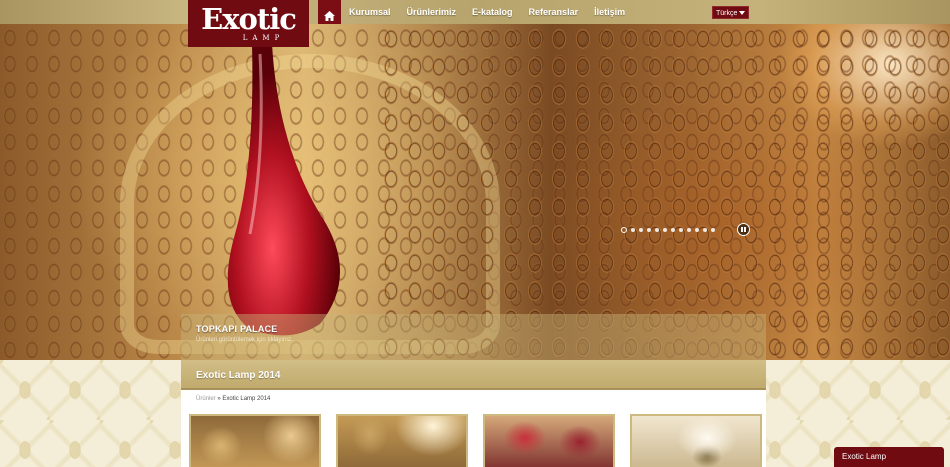 This screenshot has width=950, height=467. I want to click on product-grid, so click(475, 440).